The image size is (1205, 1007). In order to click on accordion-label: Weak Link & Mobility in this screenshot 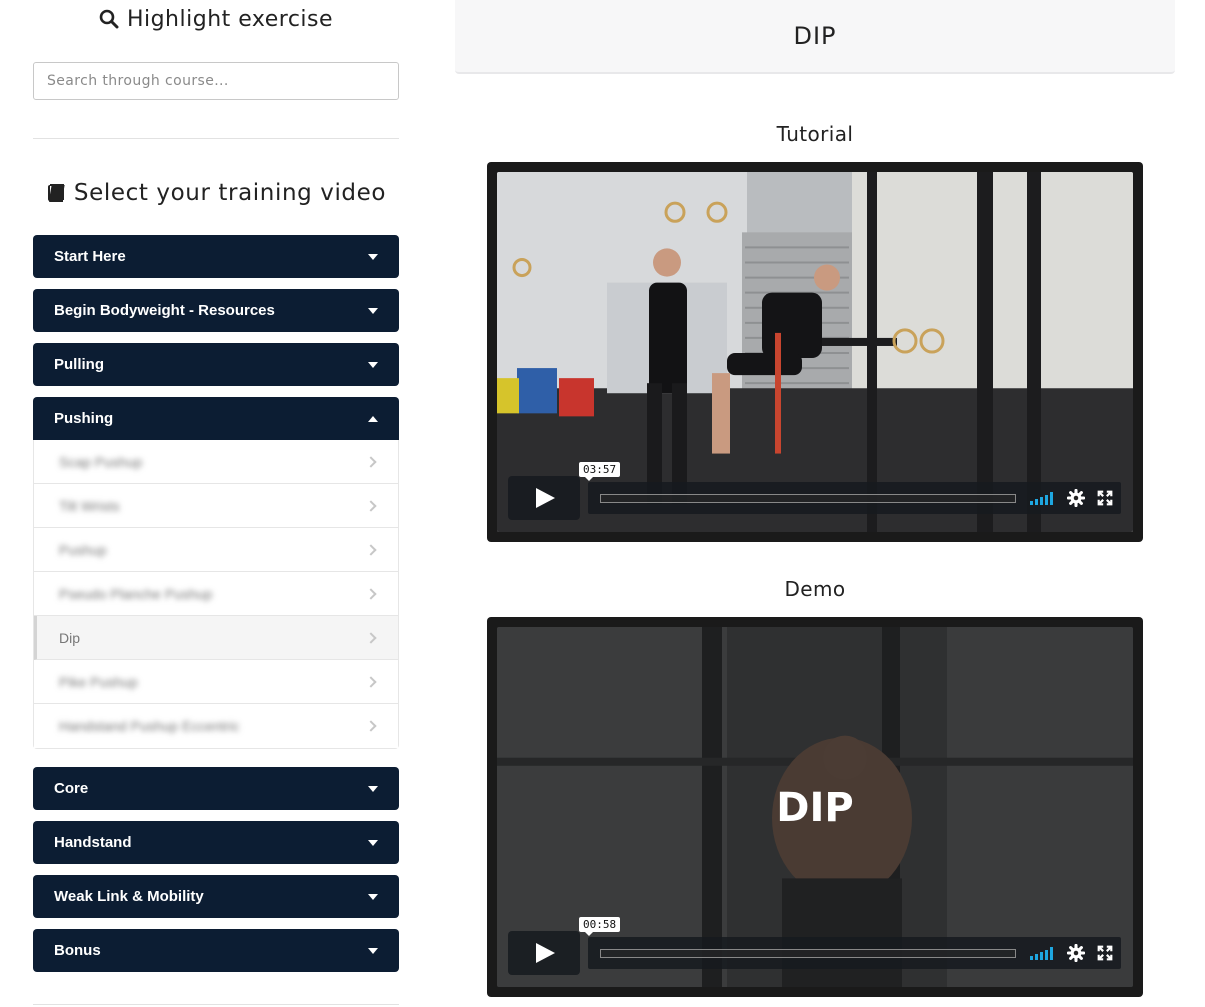, I will do `click(129, 896)`.